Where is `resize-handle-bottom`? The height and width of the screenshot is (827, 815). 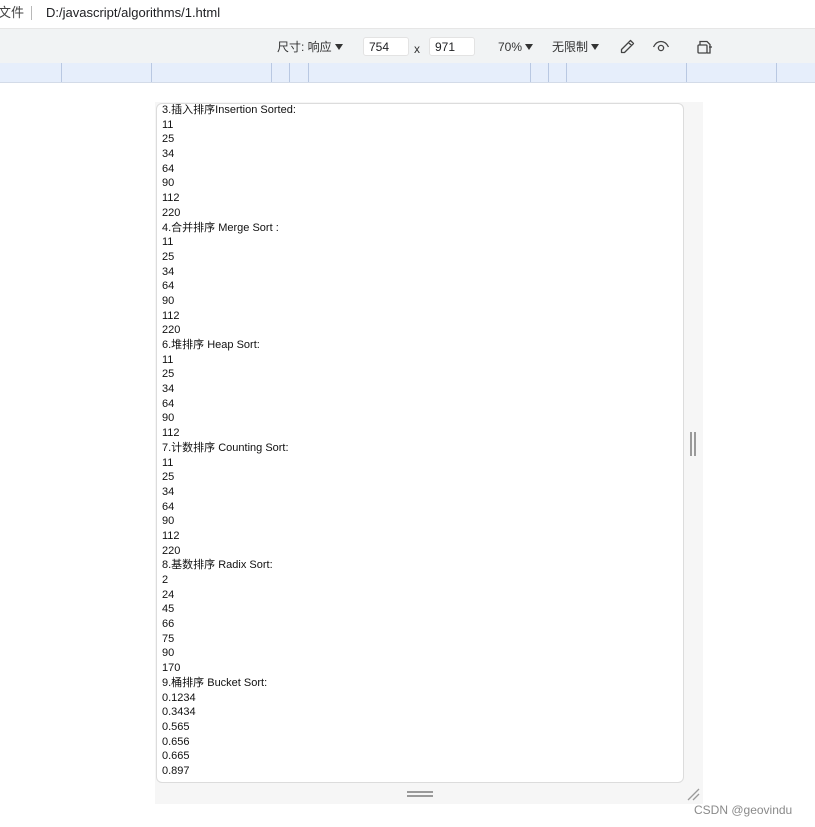
resize-handle-bottom is located at coordinates (420, 794).